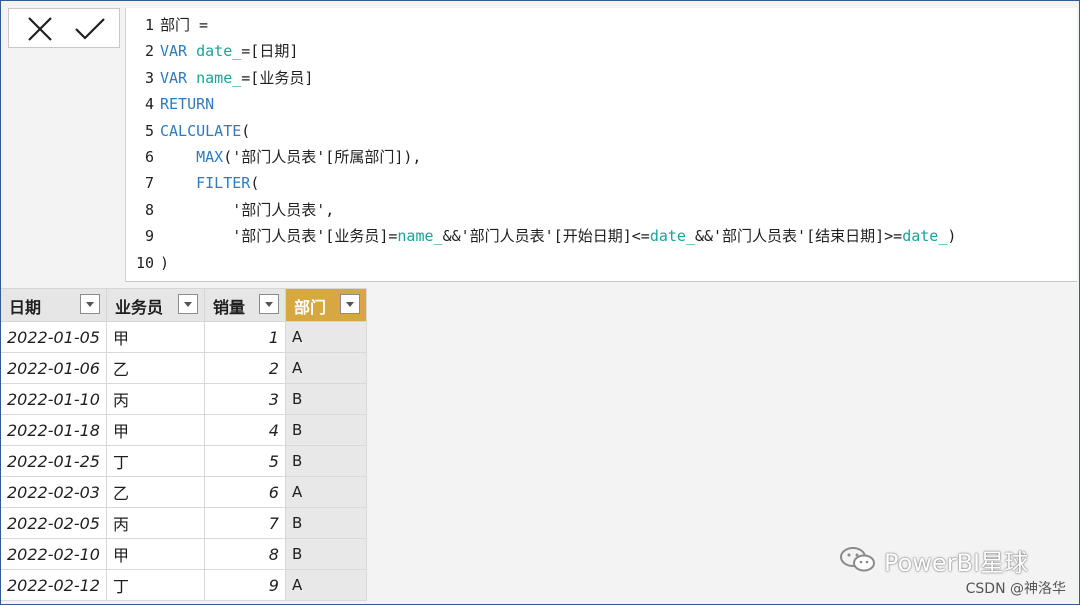 Image resolution: width=1080 pixels, height=605 pixels. I want to click on code-line: 2 VAR date_=[日期], so click(212, 51).